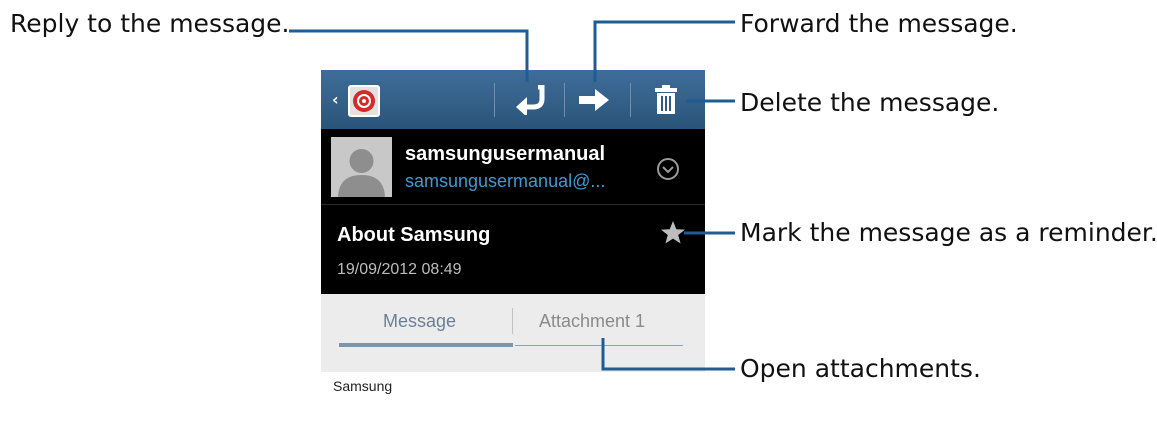  What do you see at coordinates (409, 55) in the screenshot?
I see `reply-callout-line` at bounding box center [409, 55].